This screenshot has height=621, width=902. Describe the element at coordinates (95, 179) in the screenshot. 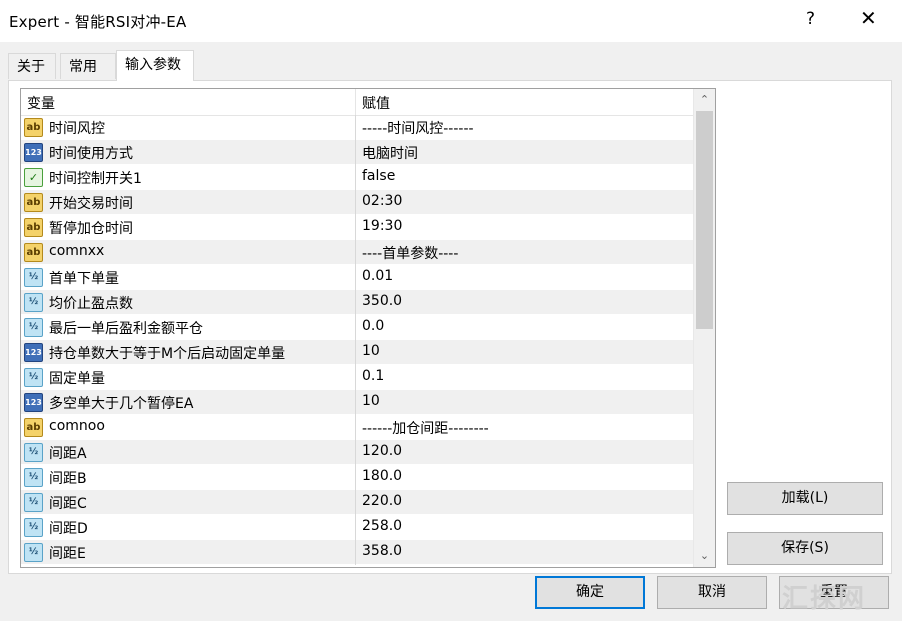

I see `variable-name: 时间控制开关1` at that location.